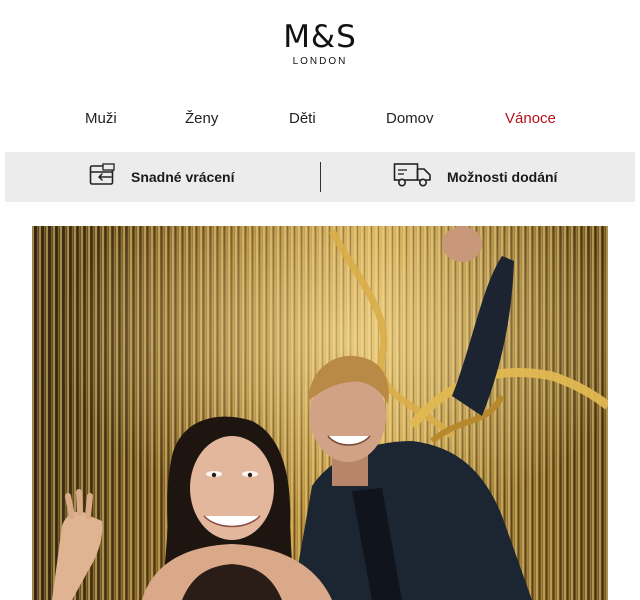 This screenshot has width=640, height=600. I want to click on nav-item-men: Muži, so click(101, 119).